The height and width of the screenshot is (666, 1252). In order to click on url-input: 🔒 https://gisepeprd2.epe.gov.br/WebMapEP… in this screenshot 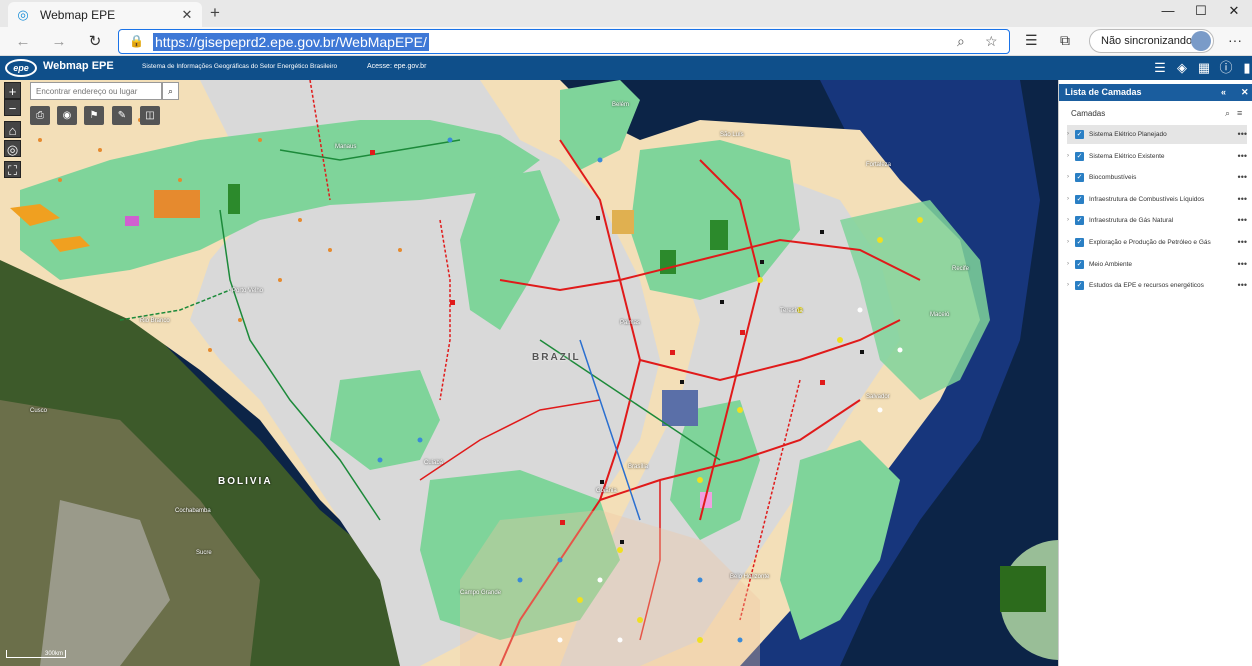, I will do `click(564, 41)`.